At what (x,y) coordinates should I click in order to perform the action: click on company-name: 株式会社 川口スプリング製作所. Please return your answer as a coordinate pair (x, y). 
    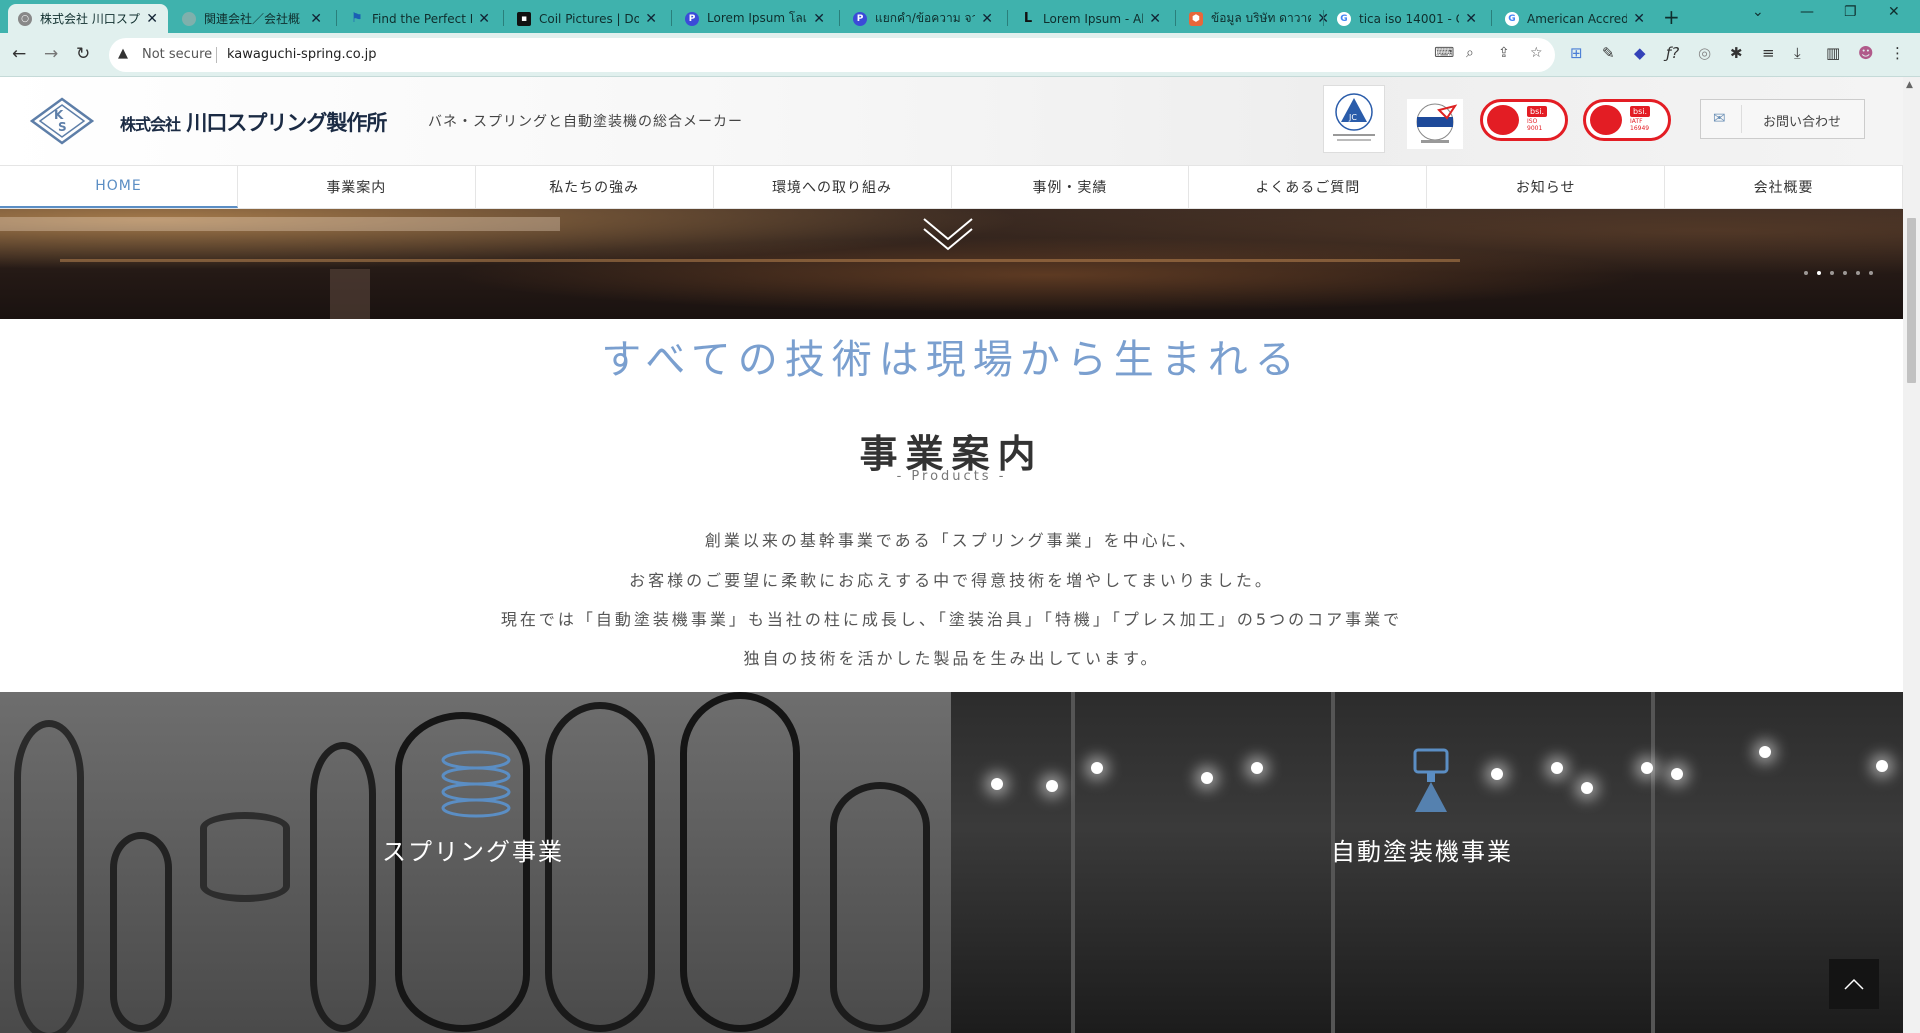
    Looking at the image, I should click on (253, 122).